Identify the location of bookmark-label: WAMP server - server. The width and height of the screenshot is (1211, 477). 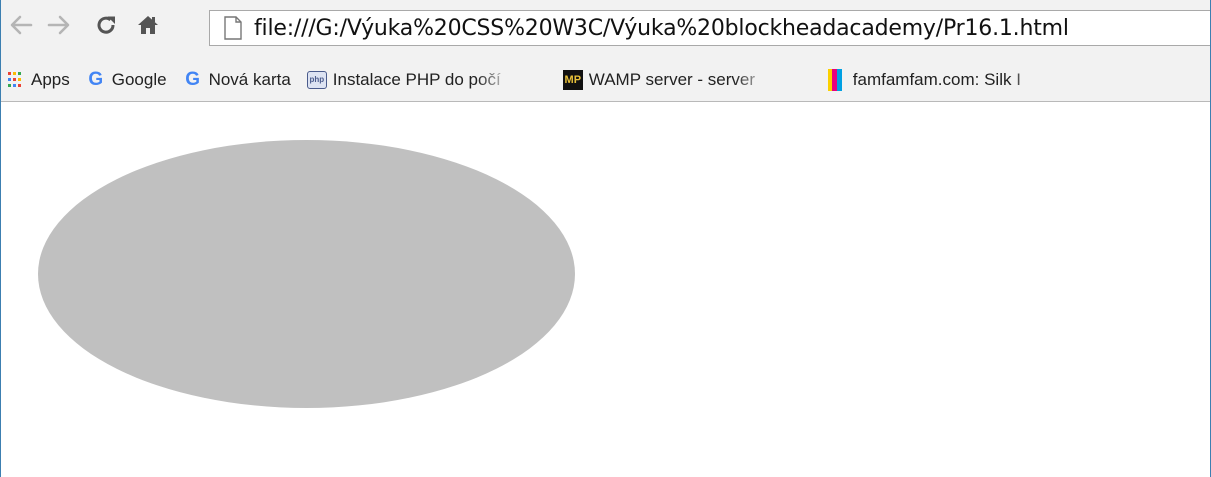
(672, 79).